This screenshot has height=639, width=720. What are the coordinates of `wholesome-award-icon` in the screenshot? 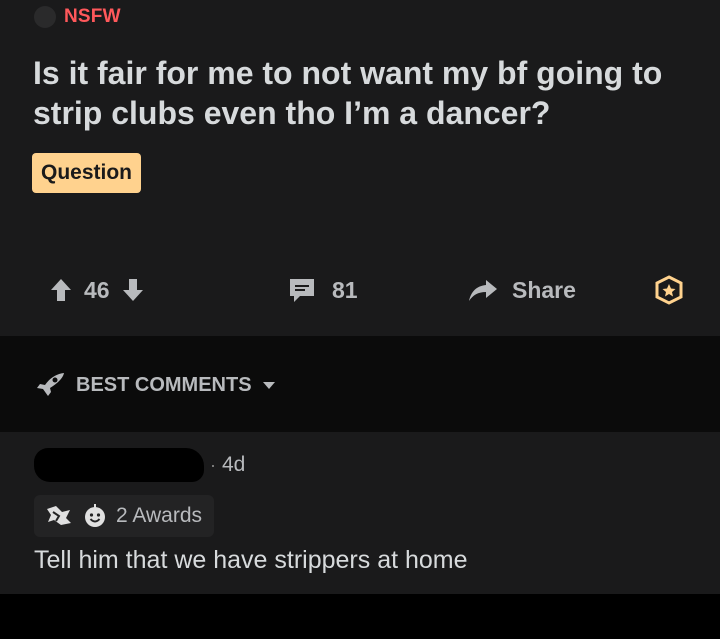 It's located at (95, 516).